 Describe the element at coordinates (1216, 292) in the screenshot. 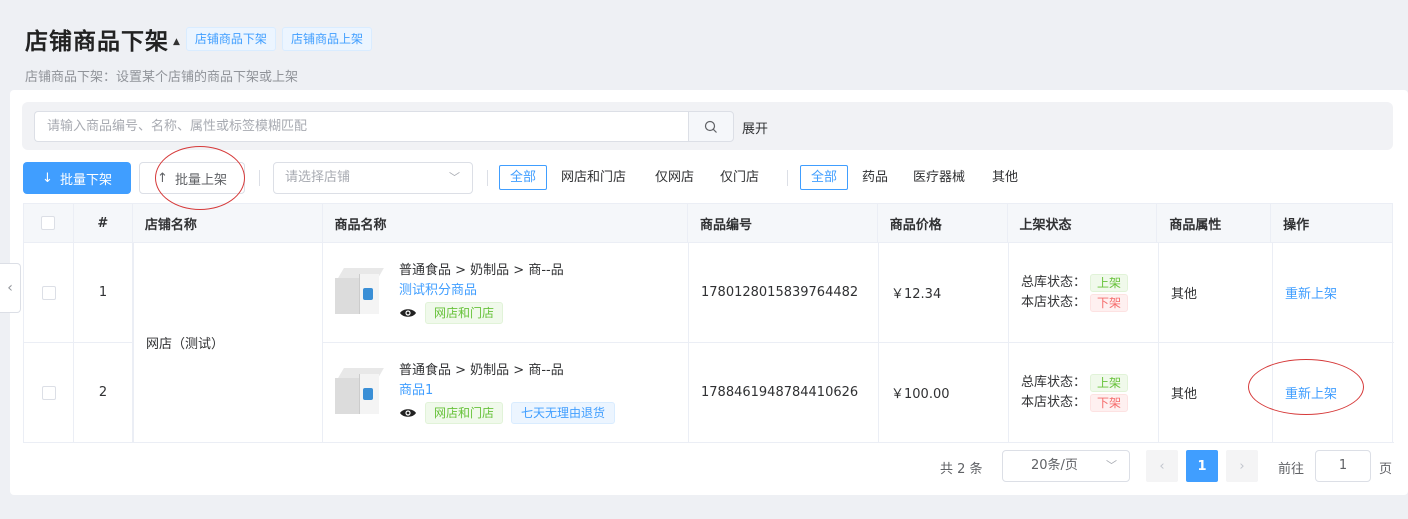

I see `product-attribute: 其他` at that location.